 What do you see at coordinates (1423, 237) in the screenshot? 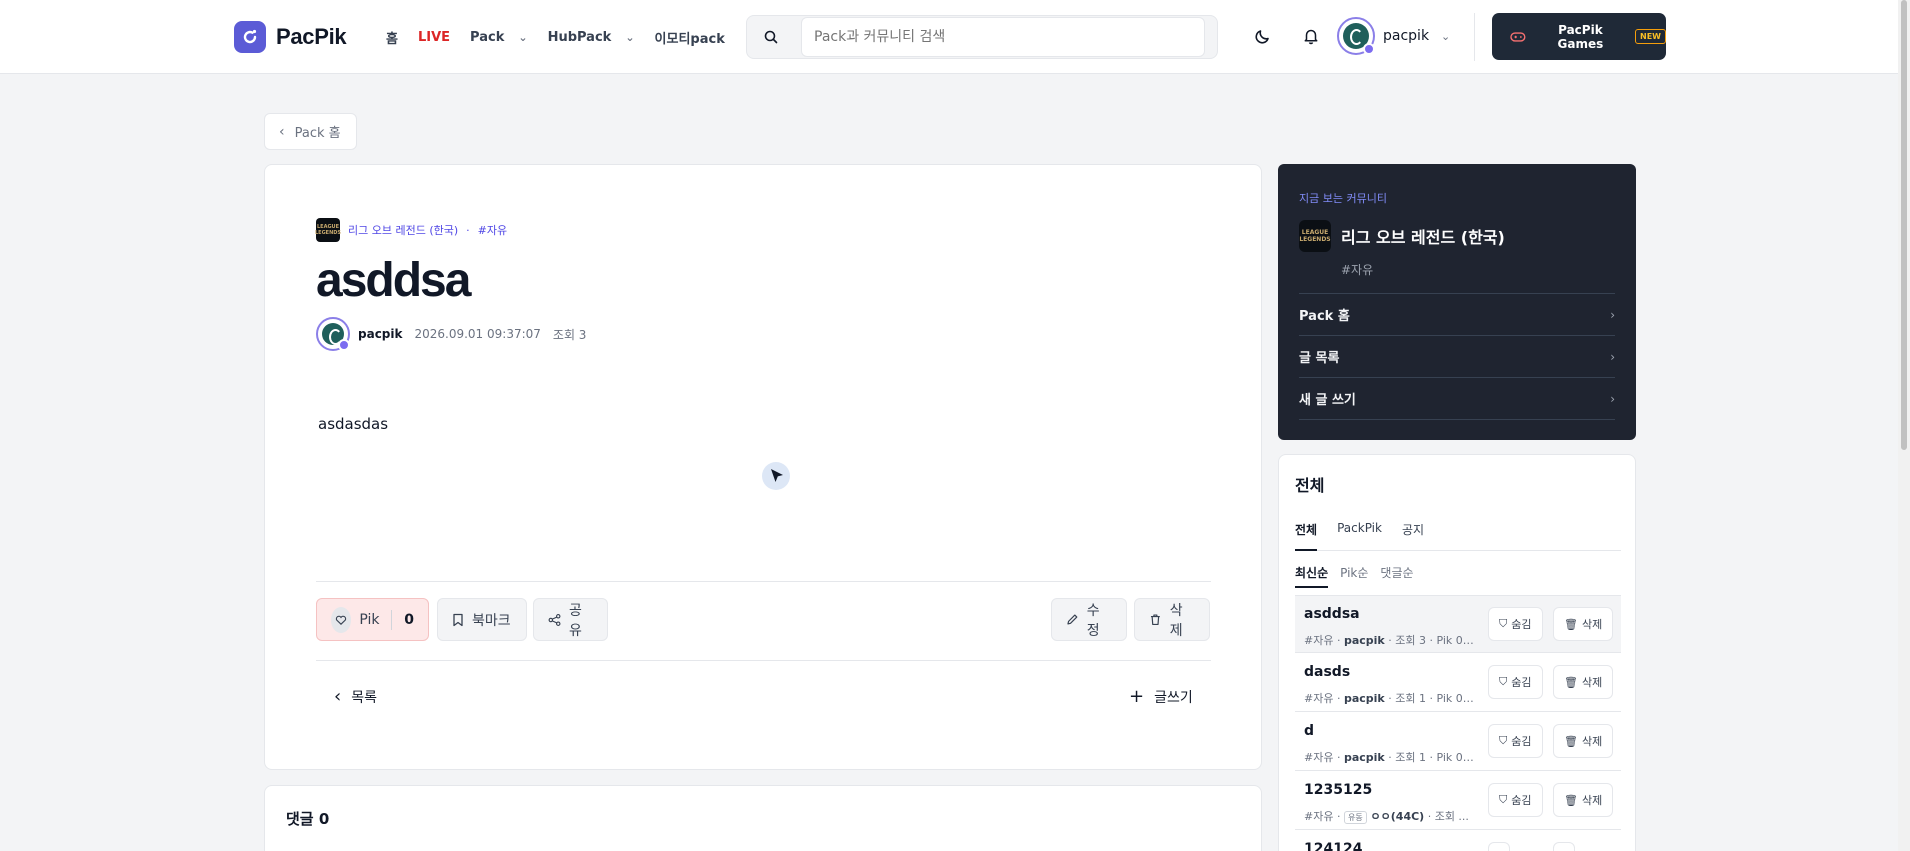
I see `community-name: 리그 오브 레전드 (한국)` at bounding box center [1423, 237].